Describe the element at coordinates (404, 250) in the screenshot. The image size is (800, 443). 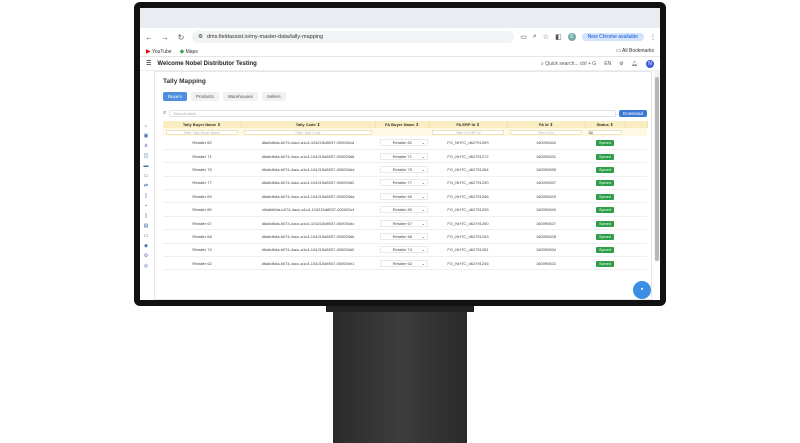
I see `fa-buyer-select: Retailer 74 ⌄` at that location.